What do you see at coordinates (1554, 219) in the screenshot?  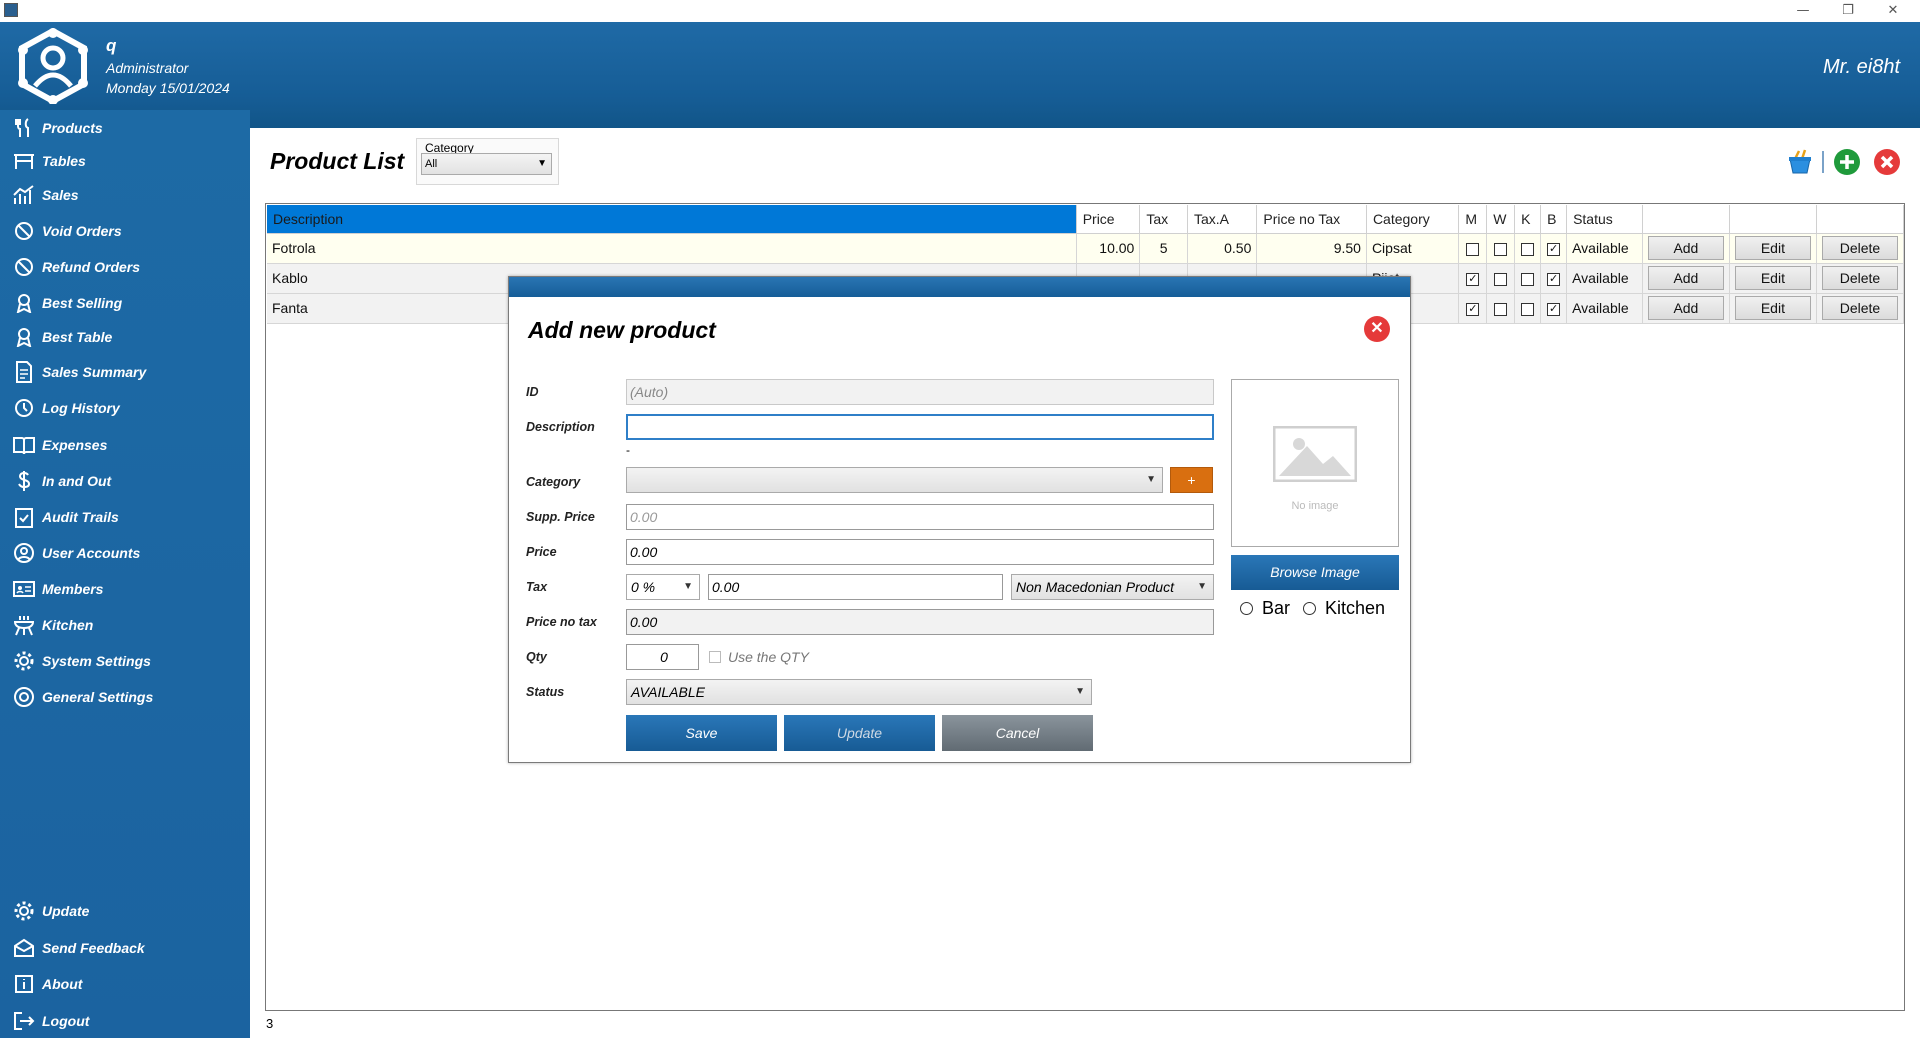 I see `column-header-b: B` at bounding box center [1554, 219].